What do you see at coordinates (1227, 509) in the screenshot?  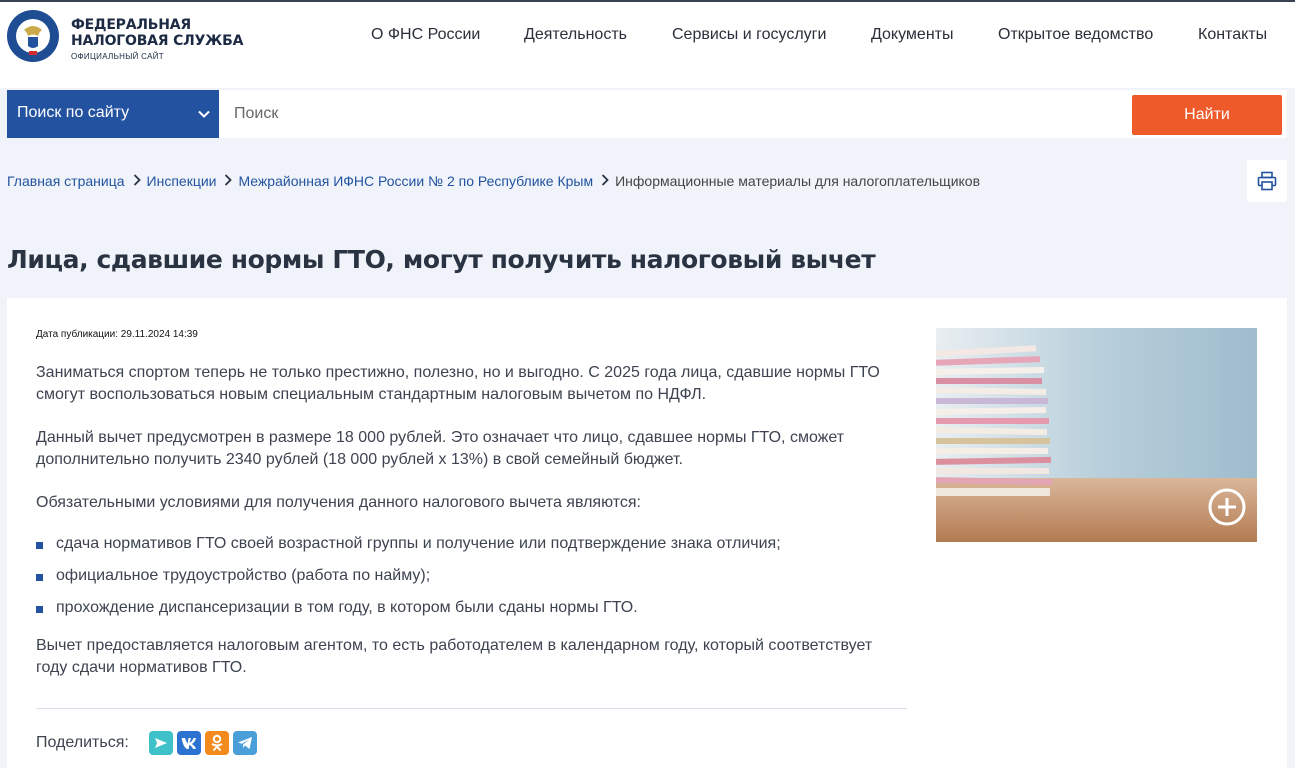 I see `zoom-in-icon` at bounding box center [1227, 509].